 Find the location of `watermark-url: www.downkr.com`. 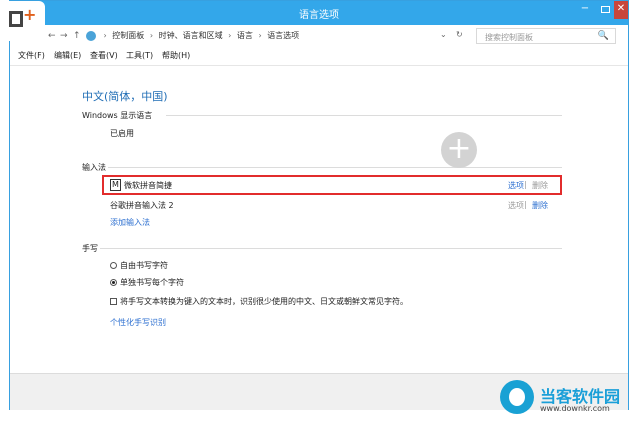

watermark-url: www.downkr.com is located at coordinates (575, 408).